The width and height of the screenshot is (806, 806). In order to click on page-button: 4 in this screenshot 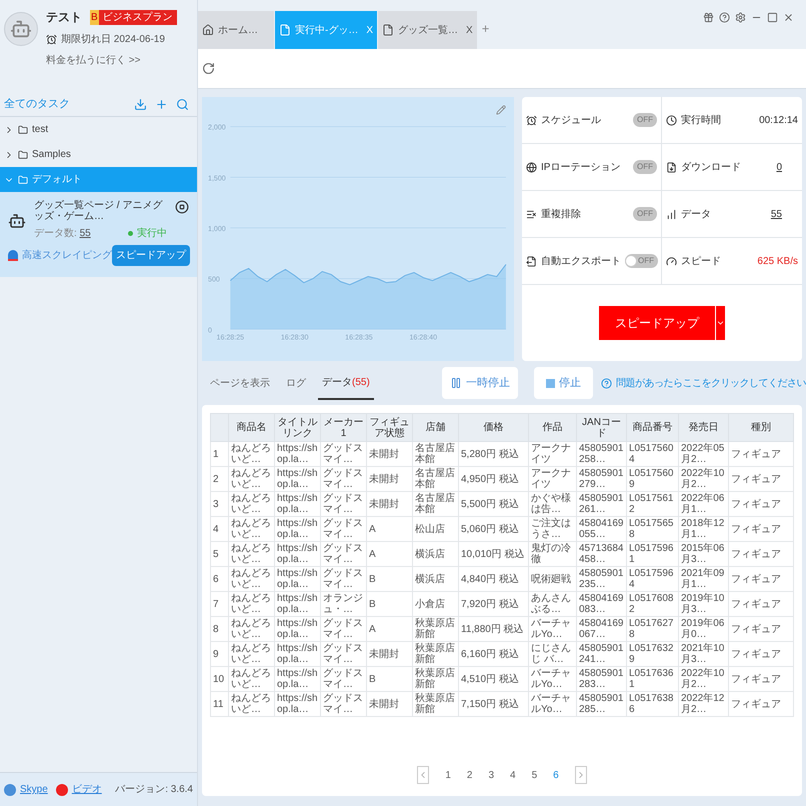, I will do `click(513, 775)`.